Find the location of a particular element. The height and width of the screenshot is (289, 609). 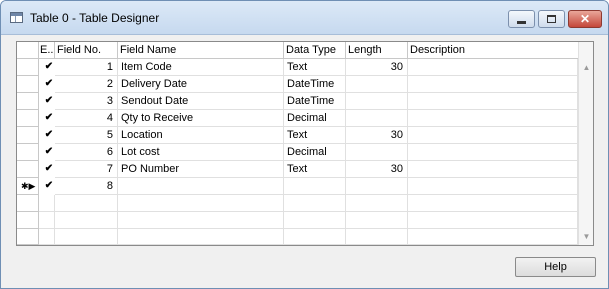

current-row-marker-icon: ✱▶ is located at coordinates (28, 186).